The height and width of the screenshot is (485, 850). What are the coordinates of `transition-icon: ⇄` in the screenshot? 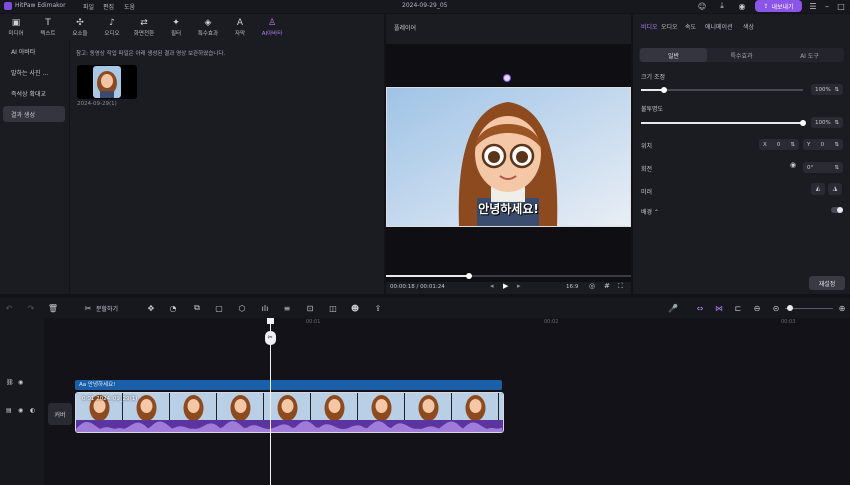 It's located at (144, 23).